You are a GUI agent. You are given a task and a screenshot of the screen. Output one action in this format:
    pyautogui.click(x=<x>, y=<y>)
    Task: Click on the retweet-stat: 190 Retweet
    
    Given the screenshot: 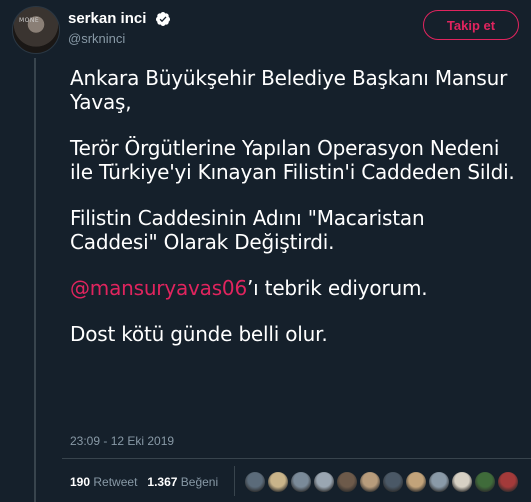 What is the action you would take?
    pyautogui.click(x=103, y=482)
    